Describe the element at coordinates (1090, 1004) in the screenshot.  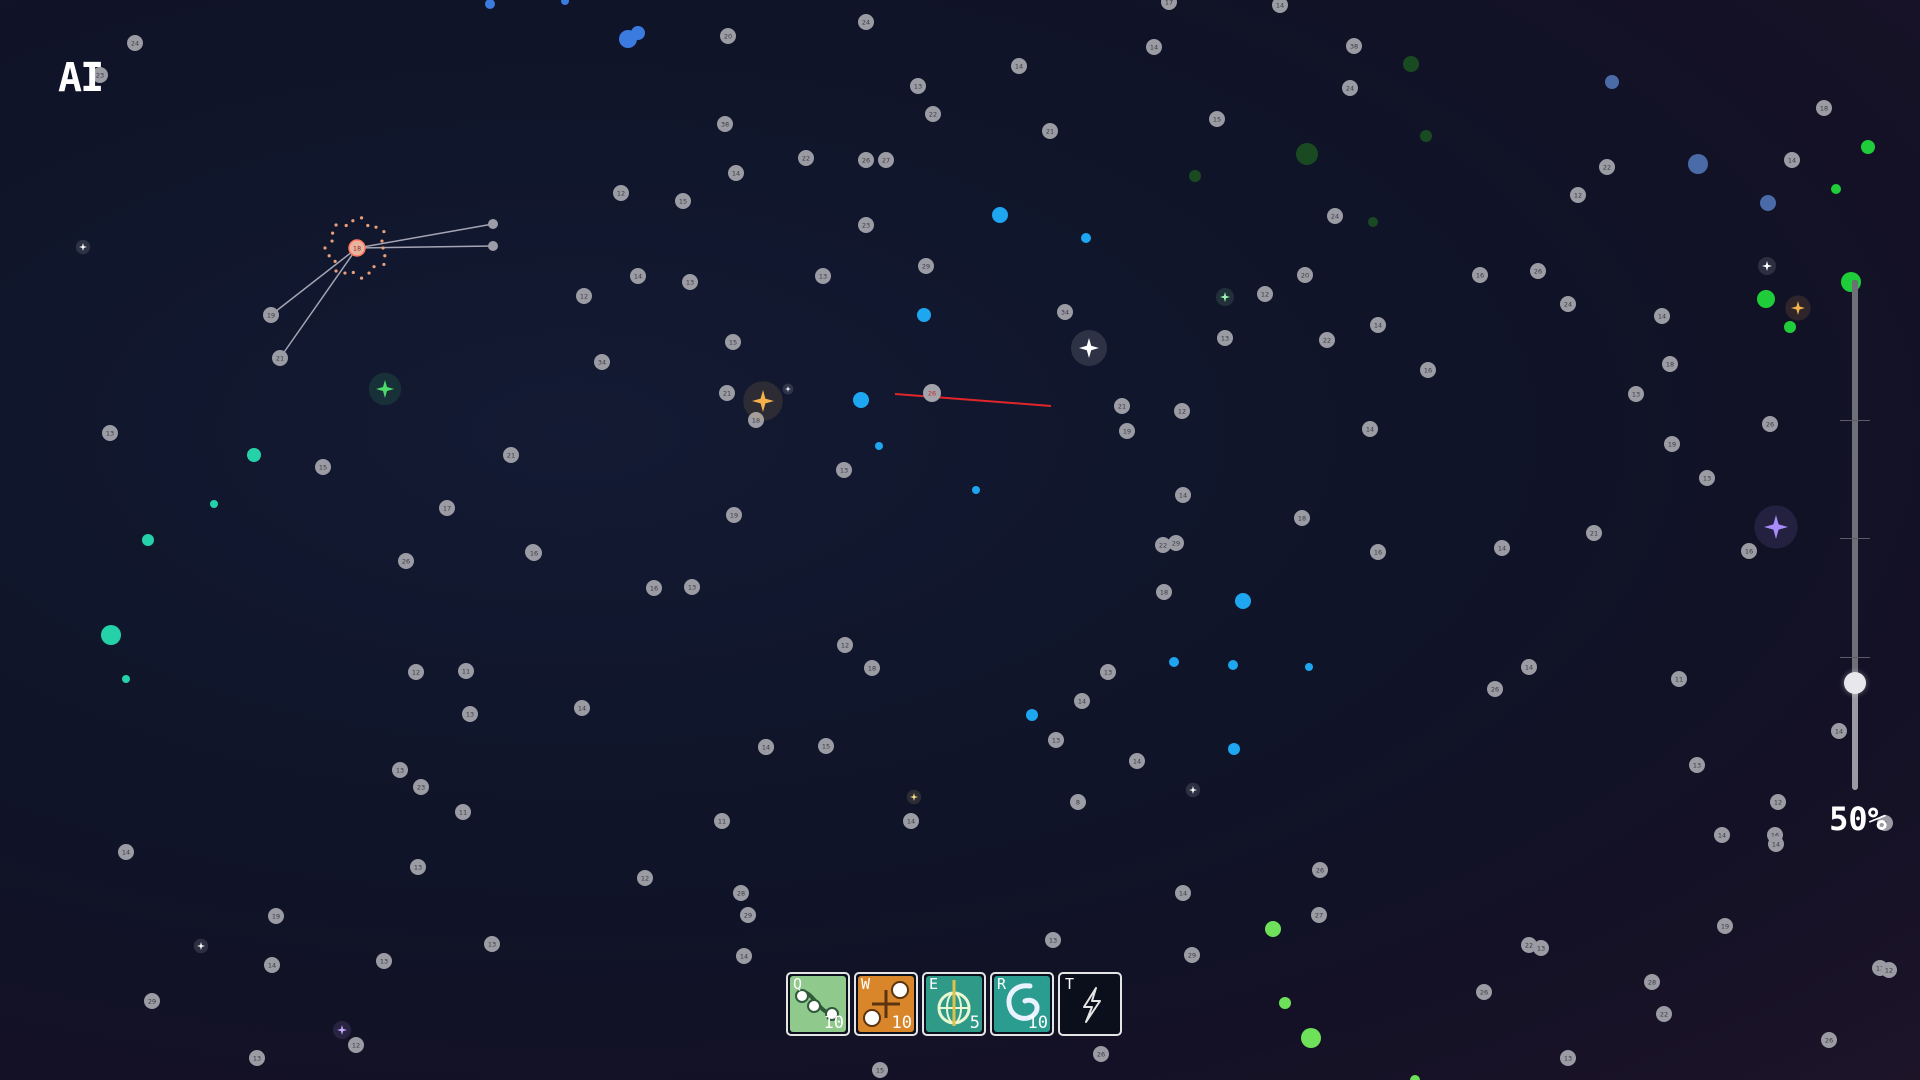
I see `ability-slot-lightning: T` at that location.